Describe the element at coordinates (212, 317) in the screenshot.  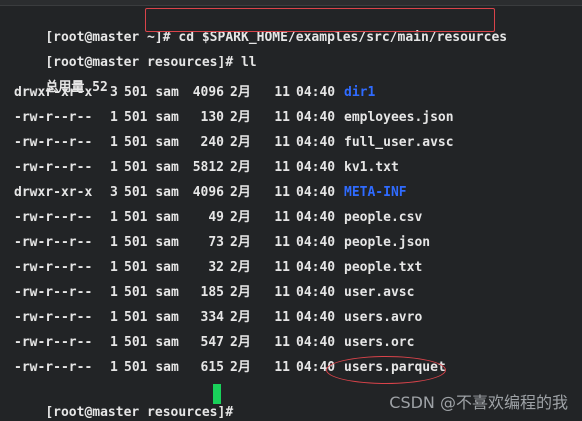
I see `file-size-text: 334` at that location.